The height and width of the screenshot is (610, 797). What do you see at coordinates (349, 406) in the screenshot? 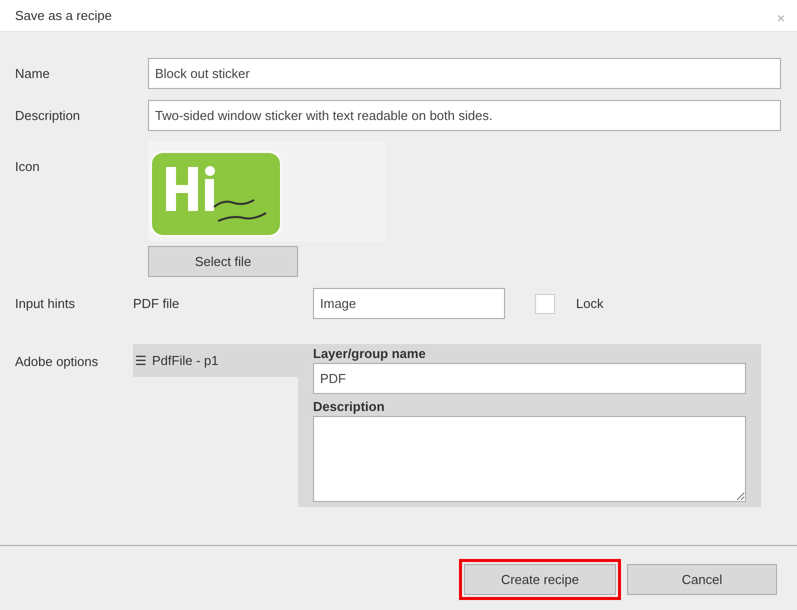
I see `layer-description-label: Description` at bounding box center [349, 406].